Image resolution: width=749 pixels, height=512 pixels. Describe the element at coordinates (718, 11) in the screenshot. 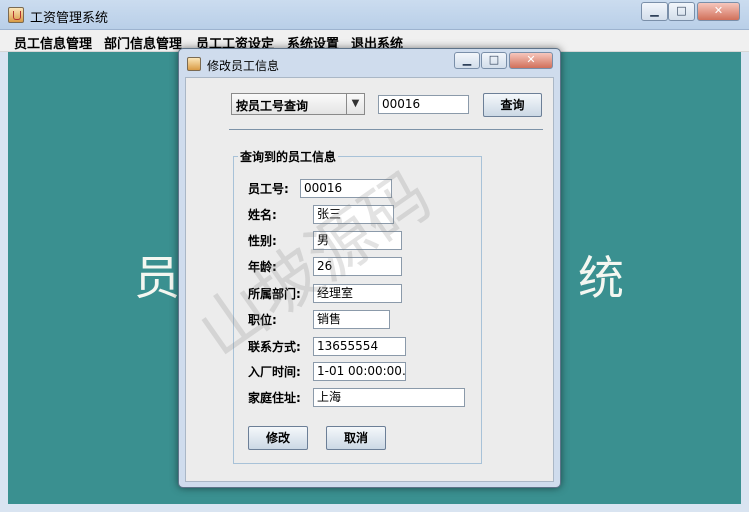

I see `close-button: ✕` at that location.